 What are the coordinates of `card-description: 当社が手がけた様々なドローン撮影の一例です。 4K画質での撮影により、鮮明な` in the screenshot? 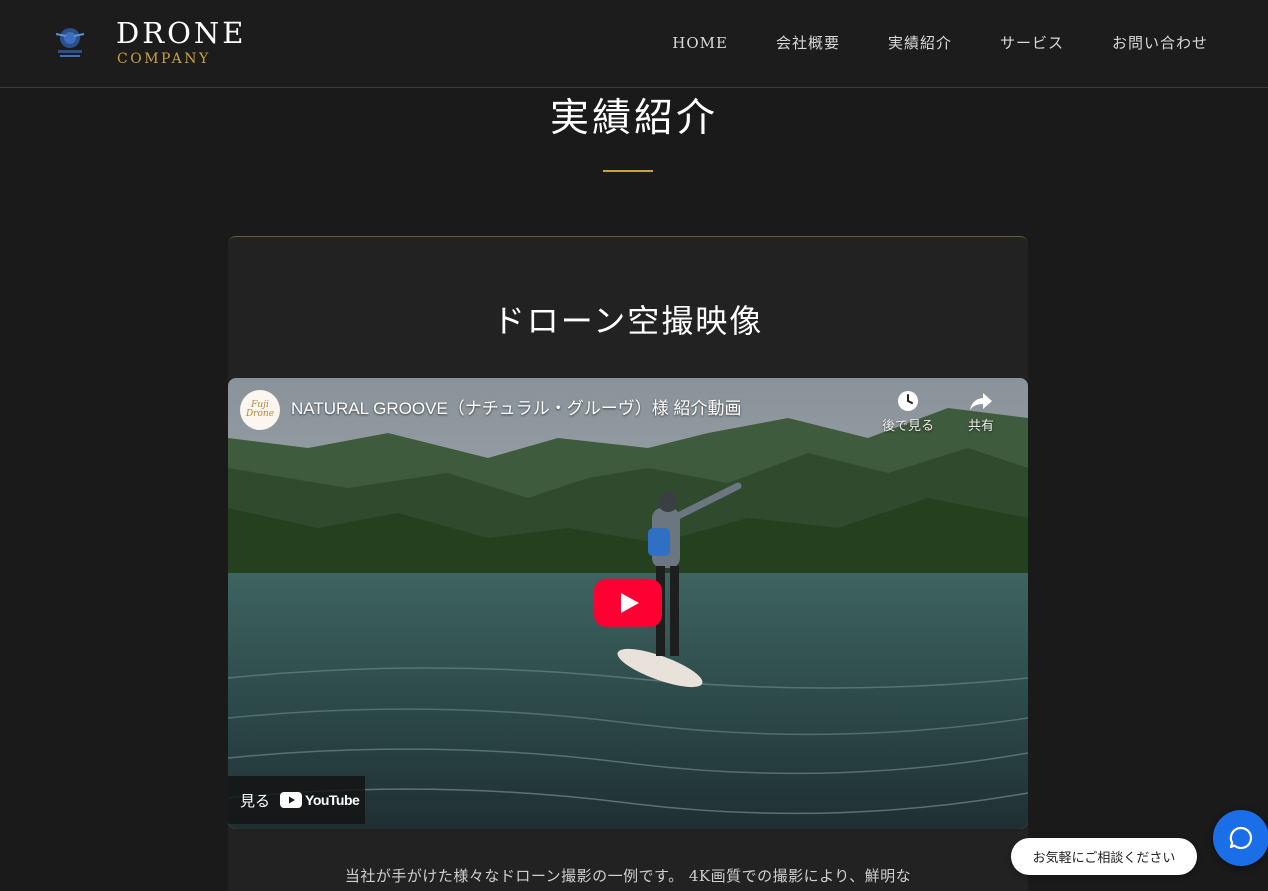 It's located at (628, 876).